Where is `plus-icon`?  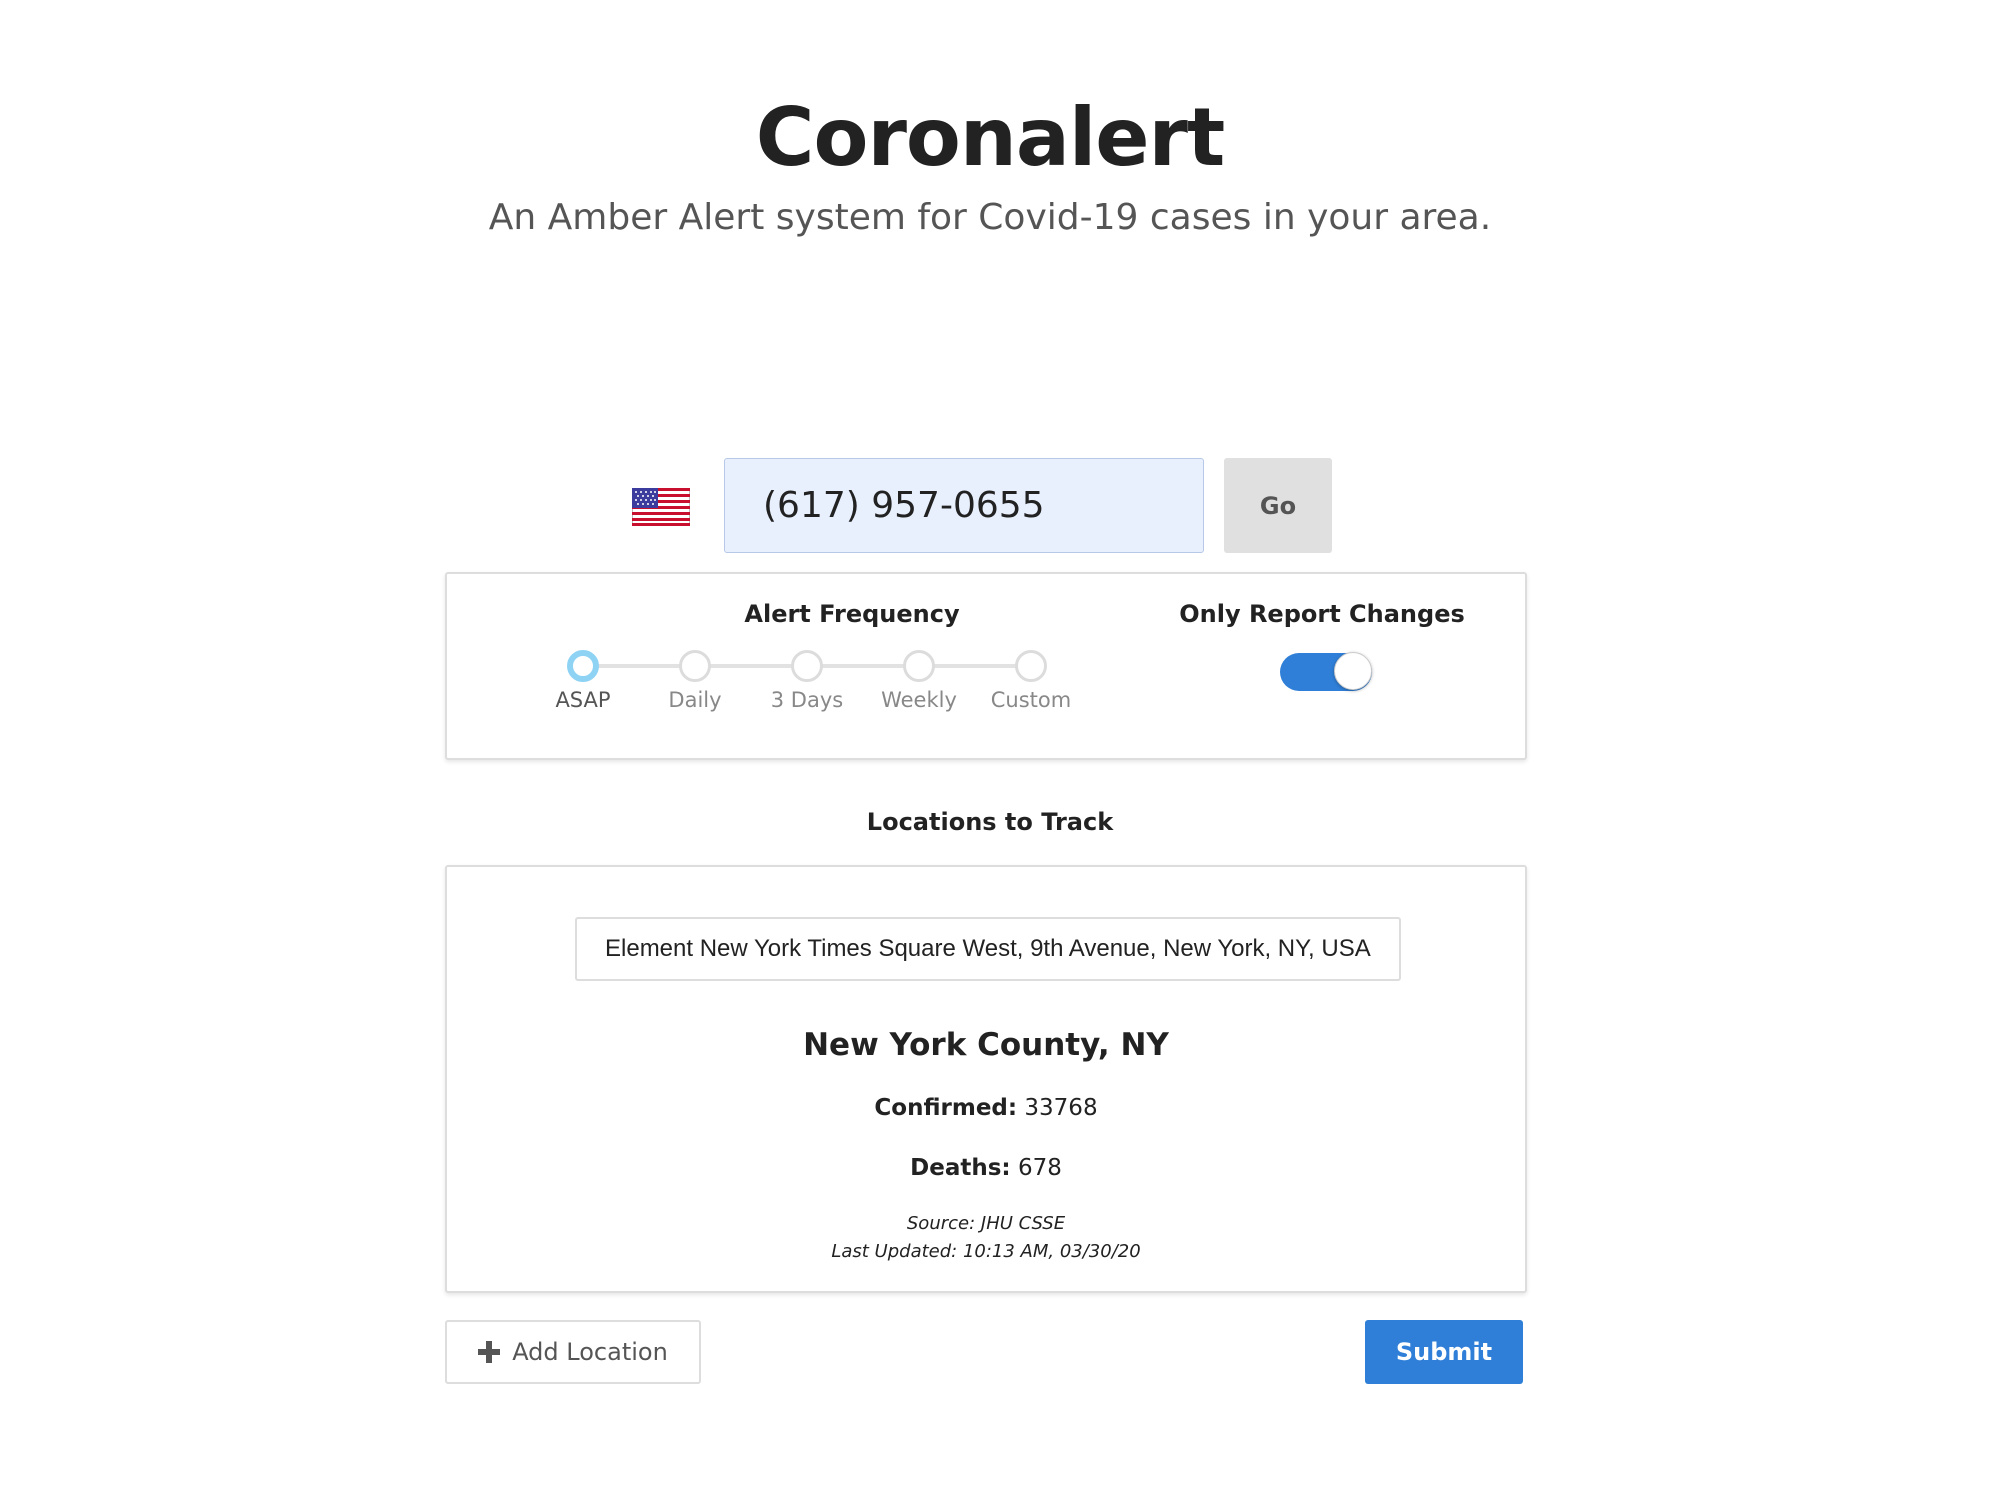 plus-icon is located at coordinates (489, 1352).